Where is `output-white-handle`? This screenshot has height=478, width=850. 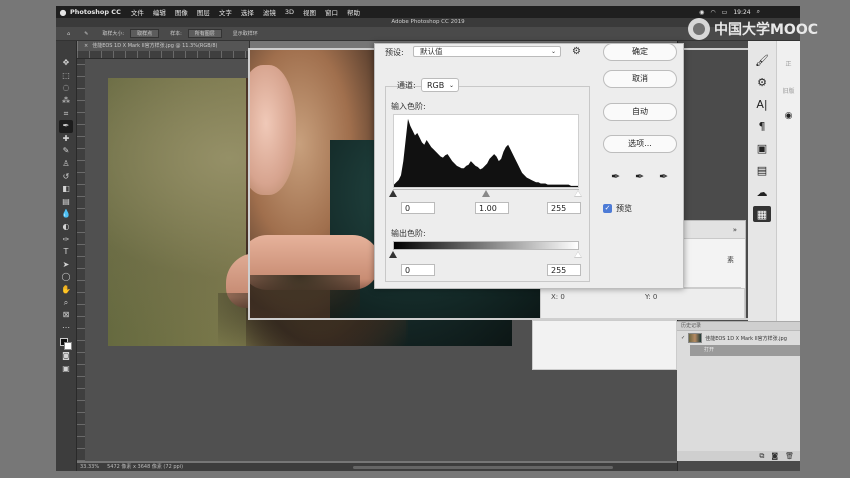 output-white-handle is located at coordinates (578, 254).